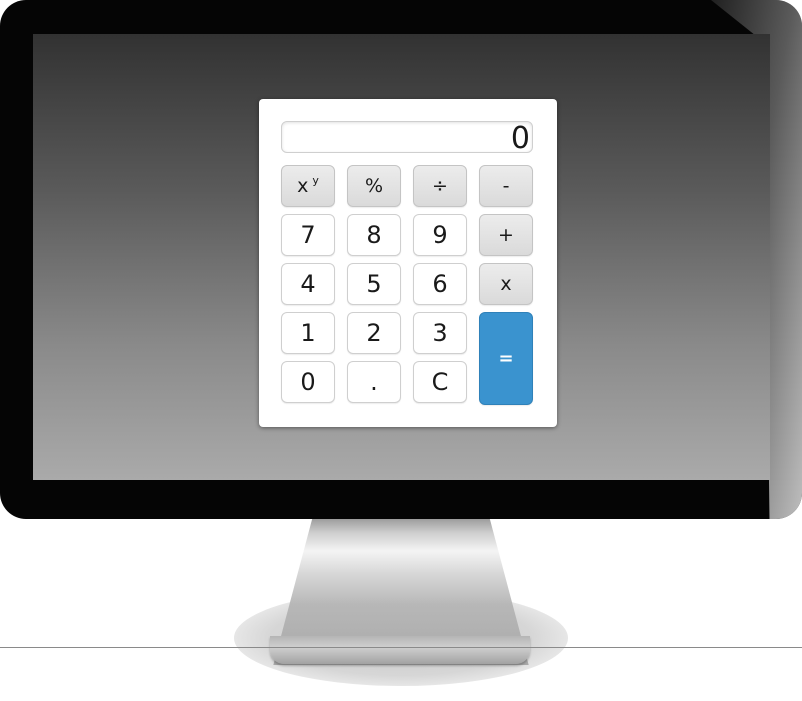  What do you see at coordinates (308, 235) in the screenshot?
I see `digit-7-button: 7` at bounding box center [308, 235].